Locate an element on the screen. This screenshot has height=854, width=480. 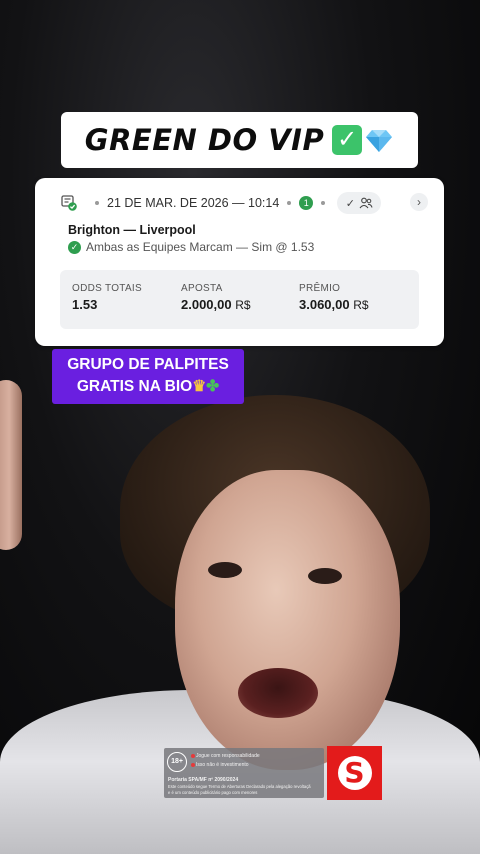
gem-stone-icon is located at coordinates (379, 141).